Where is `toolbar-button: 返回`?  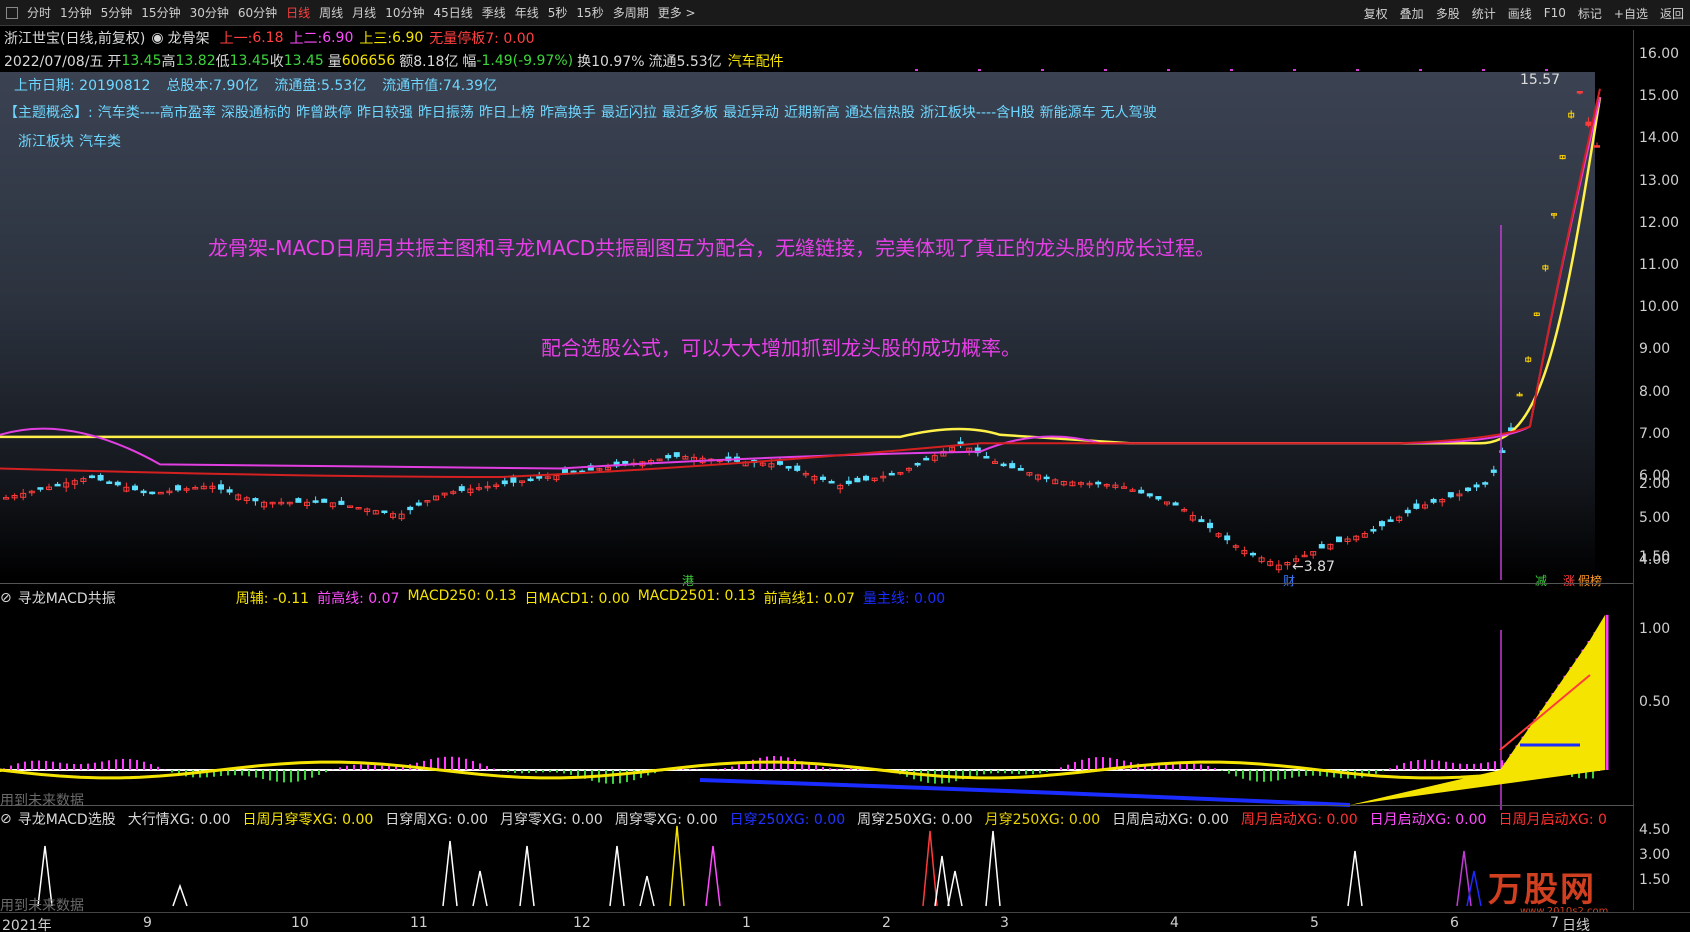 toolbar-button: 返回 is located at coordinates (1672, 13).